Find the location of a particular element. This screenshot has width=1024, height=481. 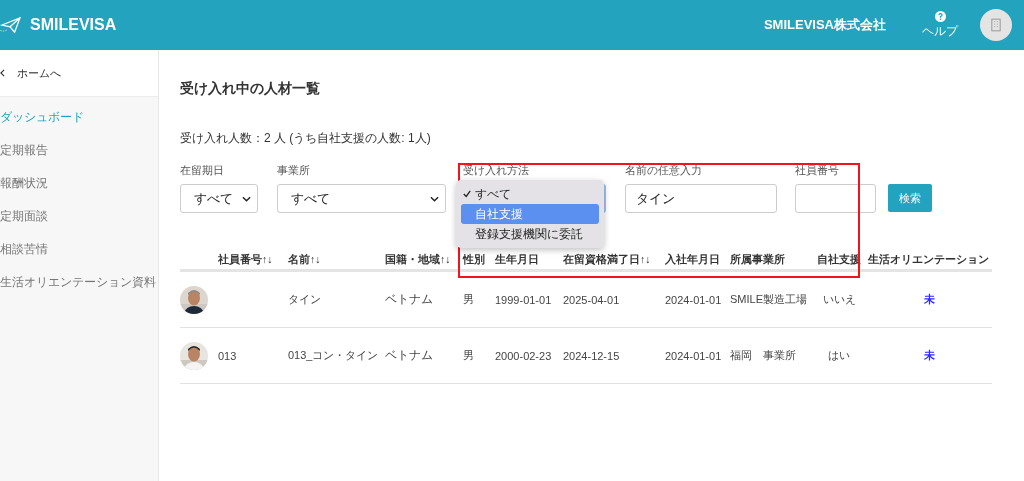

sidebar-item: 定期面談 is located at coordinates (79, 225).